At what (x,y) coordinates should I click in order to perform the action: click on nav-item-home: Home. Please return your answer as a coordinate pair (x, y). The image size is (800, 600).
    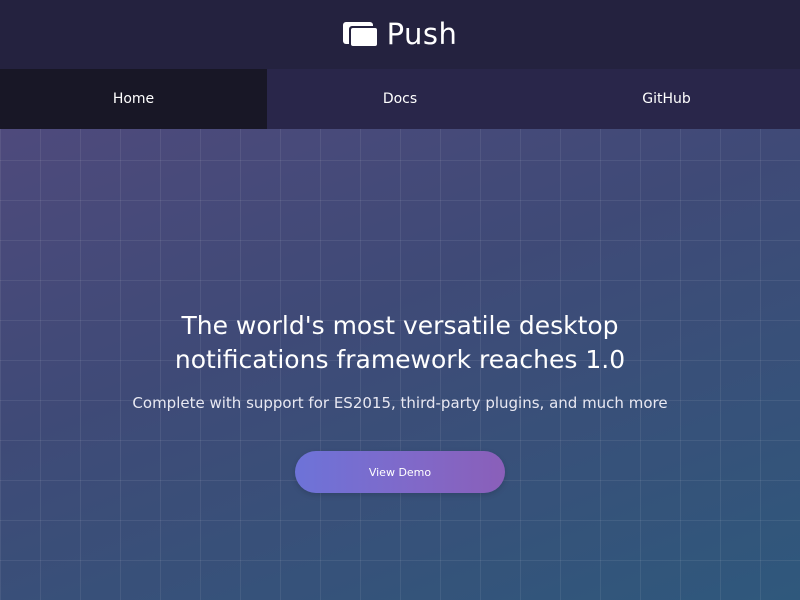
    Looking at the image, I should click on (133, 99).